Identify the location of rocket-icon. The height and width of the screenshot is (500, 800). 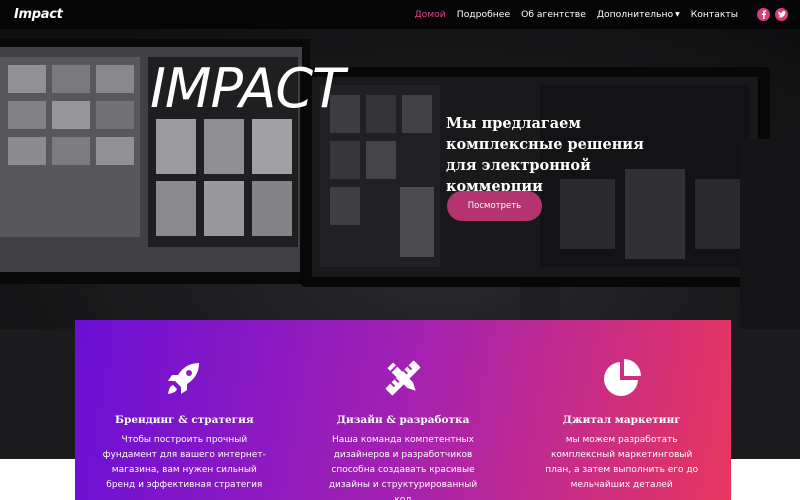
(184, 378).